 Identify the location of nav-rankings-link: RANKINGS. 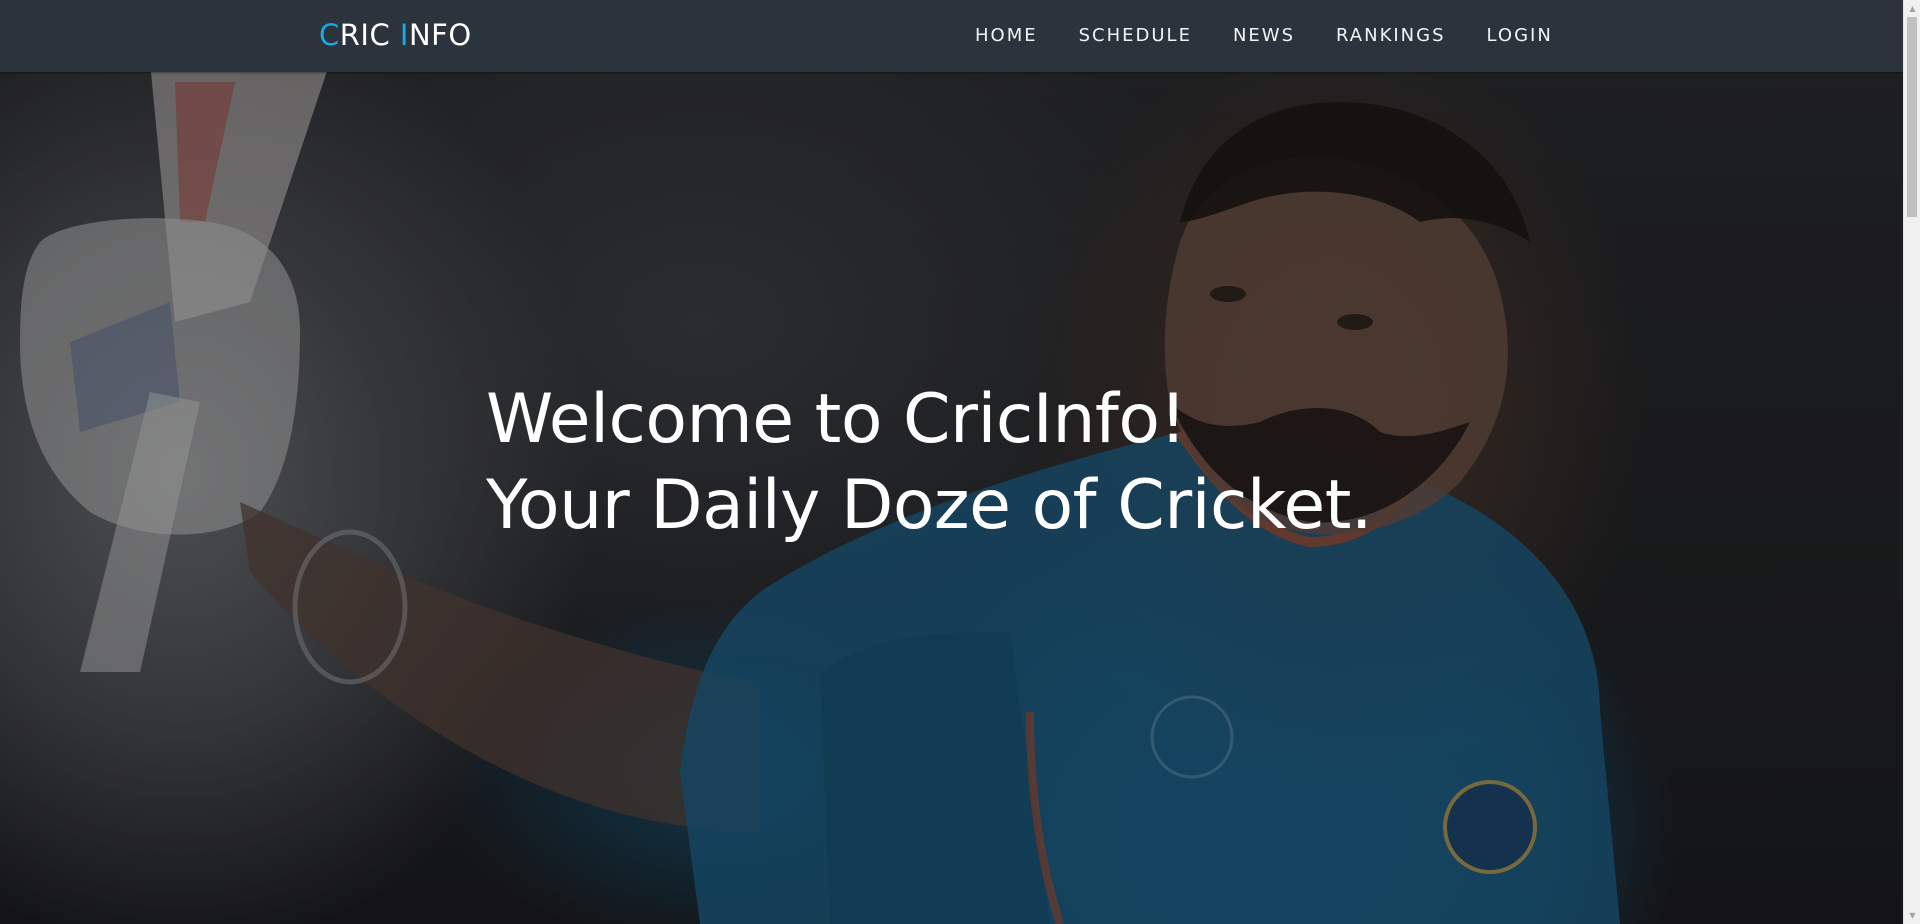
(1391, 35).